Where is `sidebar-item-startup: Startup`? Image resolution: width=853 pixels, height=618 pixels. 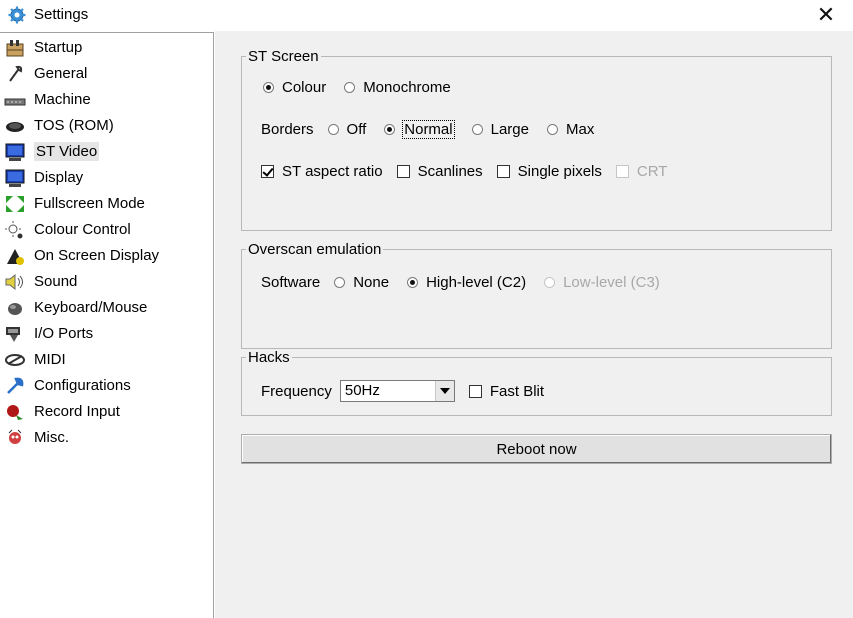
sidebar-item-startup: Startup is located at coordinates (41, 47).